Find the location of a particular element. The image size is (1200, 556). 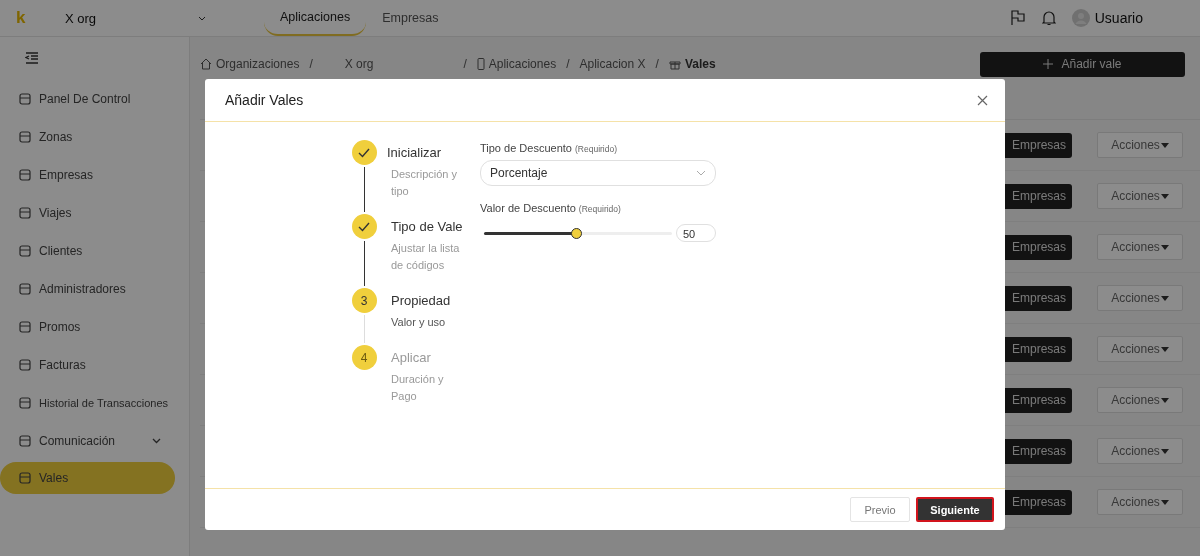

sidebar-item: Viajes is located at coordinates (87, 213).